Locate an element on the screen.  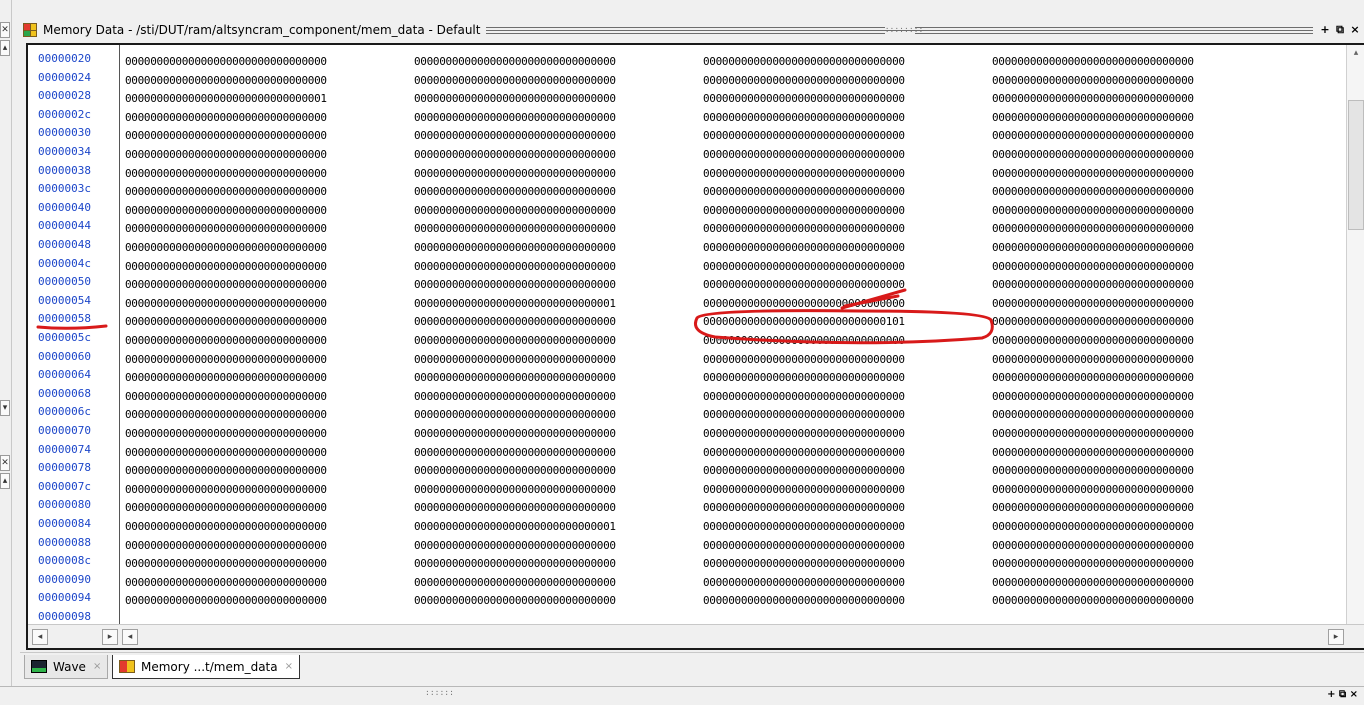
horizontal-scrollbar: ◂ ▸ ◂ ▸ is located at coordinates (696, 636).